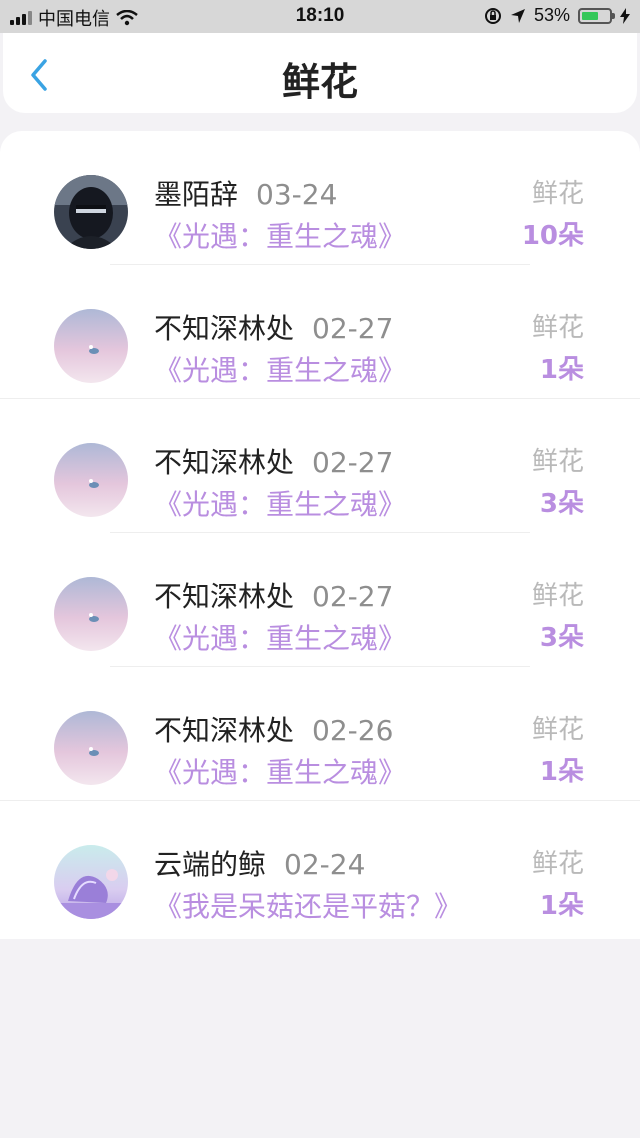 This screenshot has width=640, height=1138. What do you see at coordinates (297, 194) in the screenshot?
I see `date: 03-24` at bounding box center [297, 194].